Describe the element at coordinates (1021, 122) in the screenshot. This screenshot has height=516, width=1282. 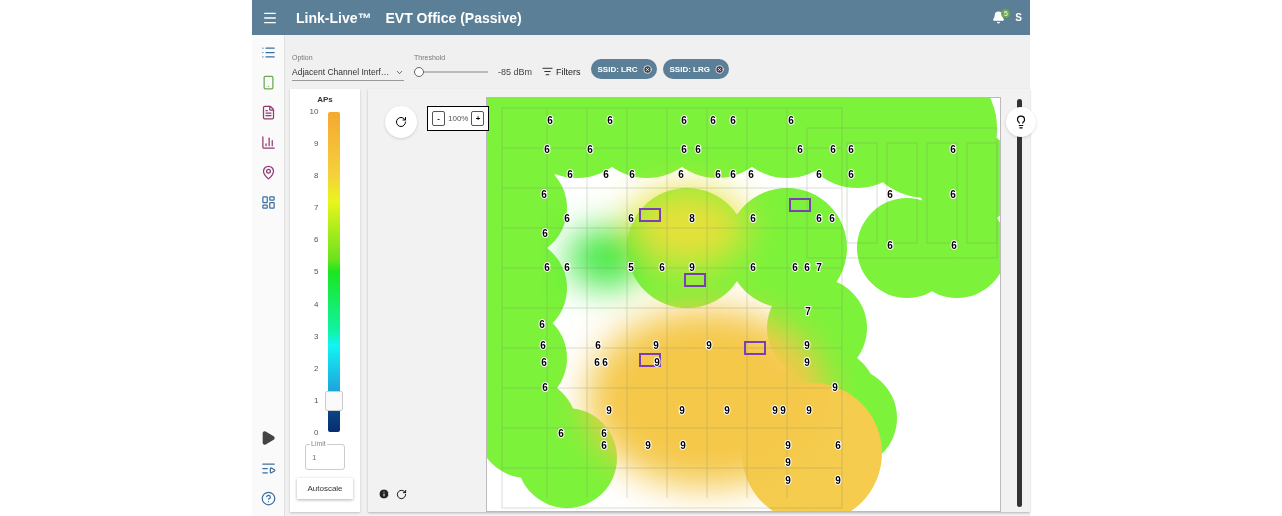
I see `brightness-thumb` at that location.